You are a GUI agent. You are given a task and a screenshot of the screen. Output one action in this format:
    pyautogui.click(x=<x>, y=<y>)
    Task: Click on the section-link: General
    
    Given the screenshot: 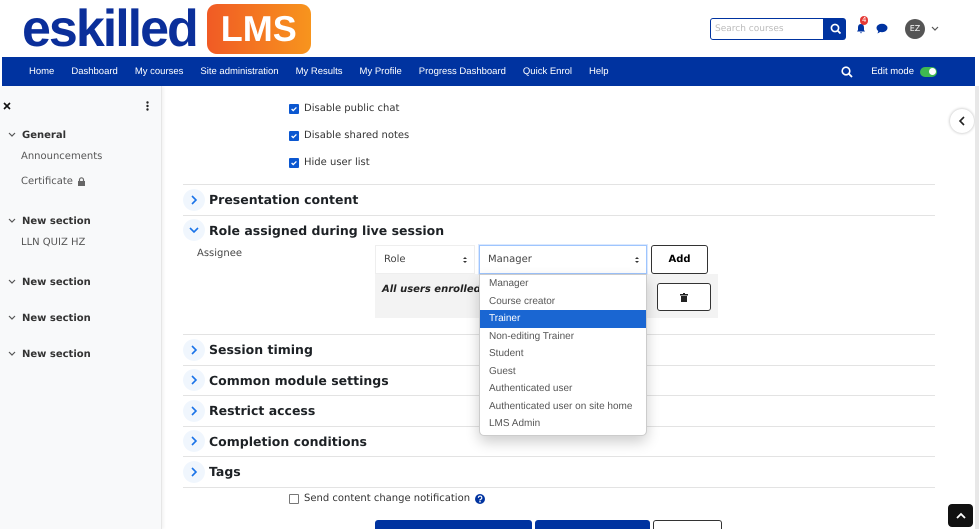 What is the action you would take?
    pyautogui.click(x=44, y=135)
    